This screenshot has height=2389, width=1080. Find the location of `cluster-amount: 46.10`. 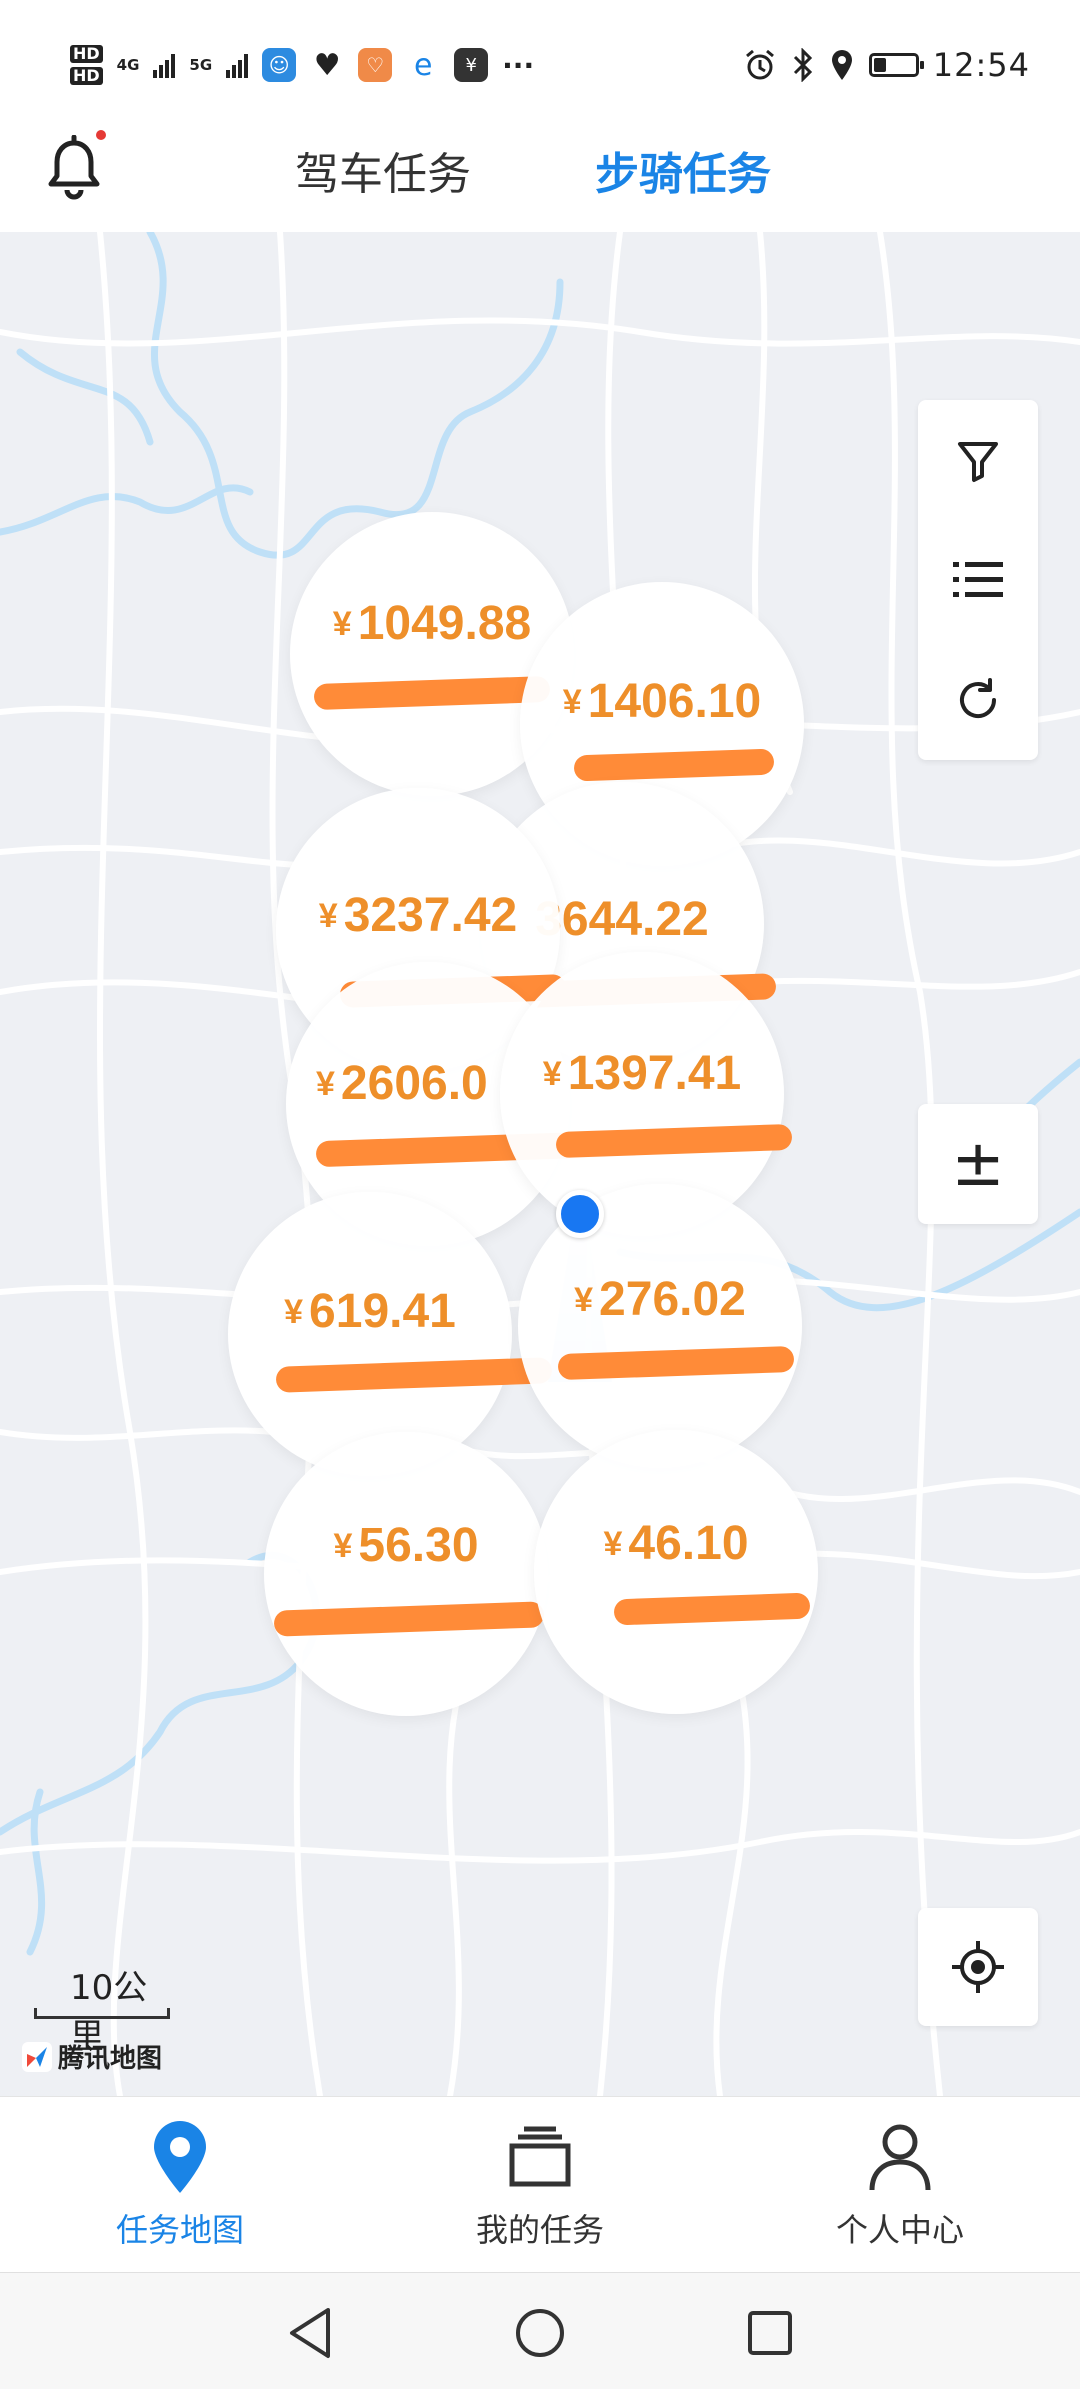

cluster-amount: 46.10 is located at coordinates (688, 1543).